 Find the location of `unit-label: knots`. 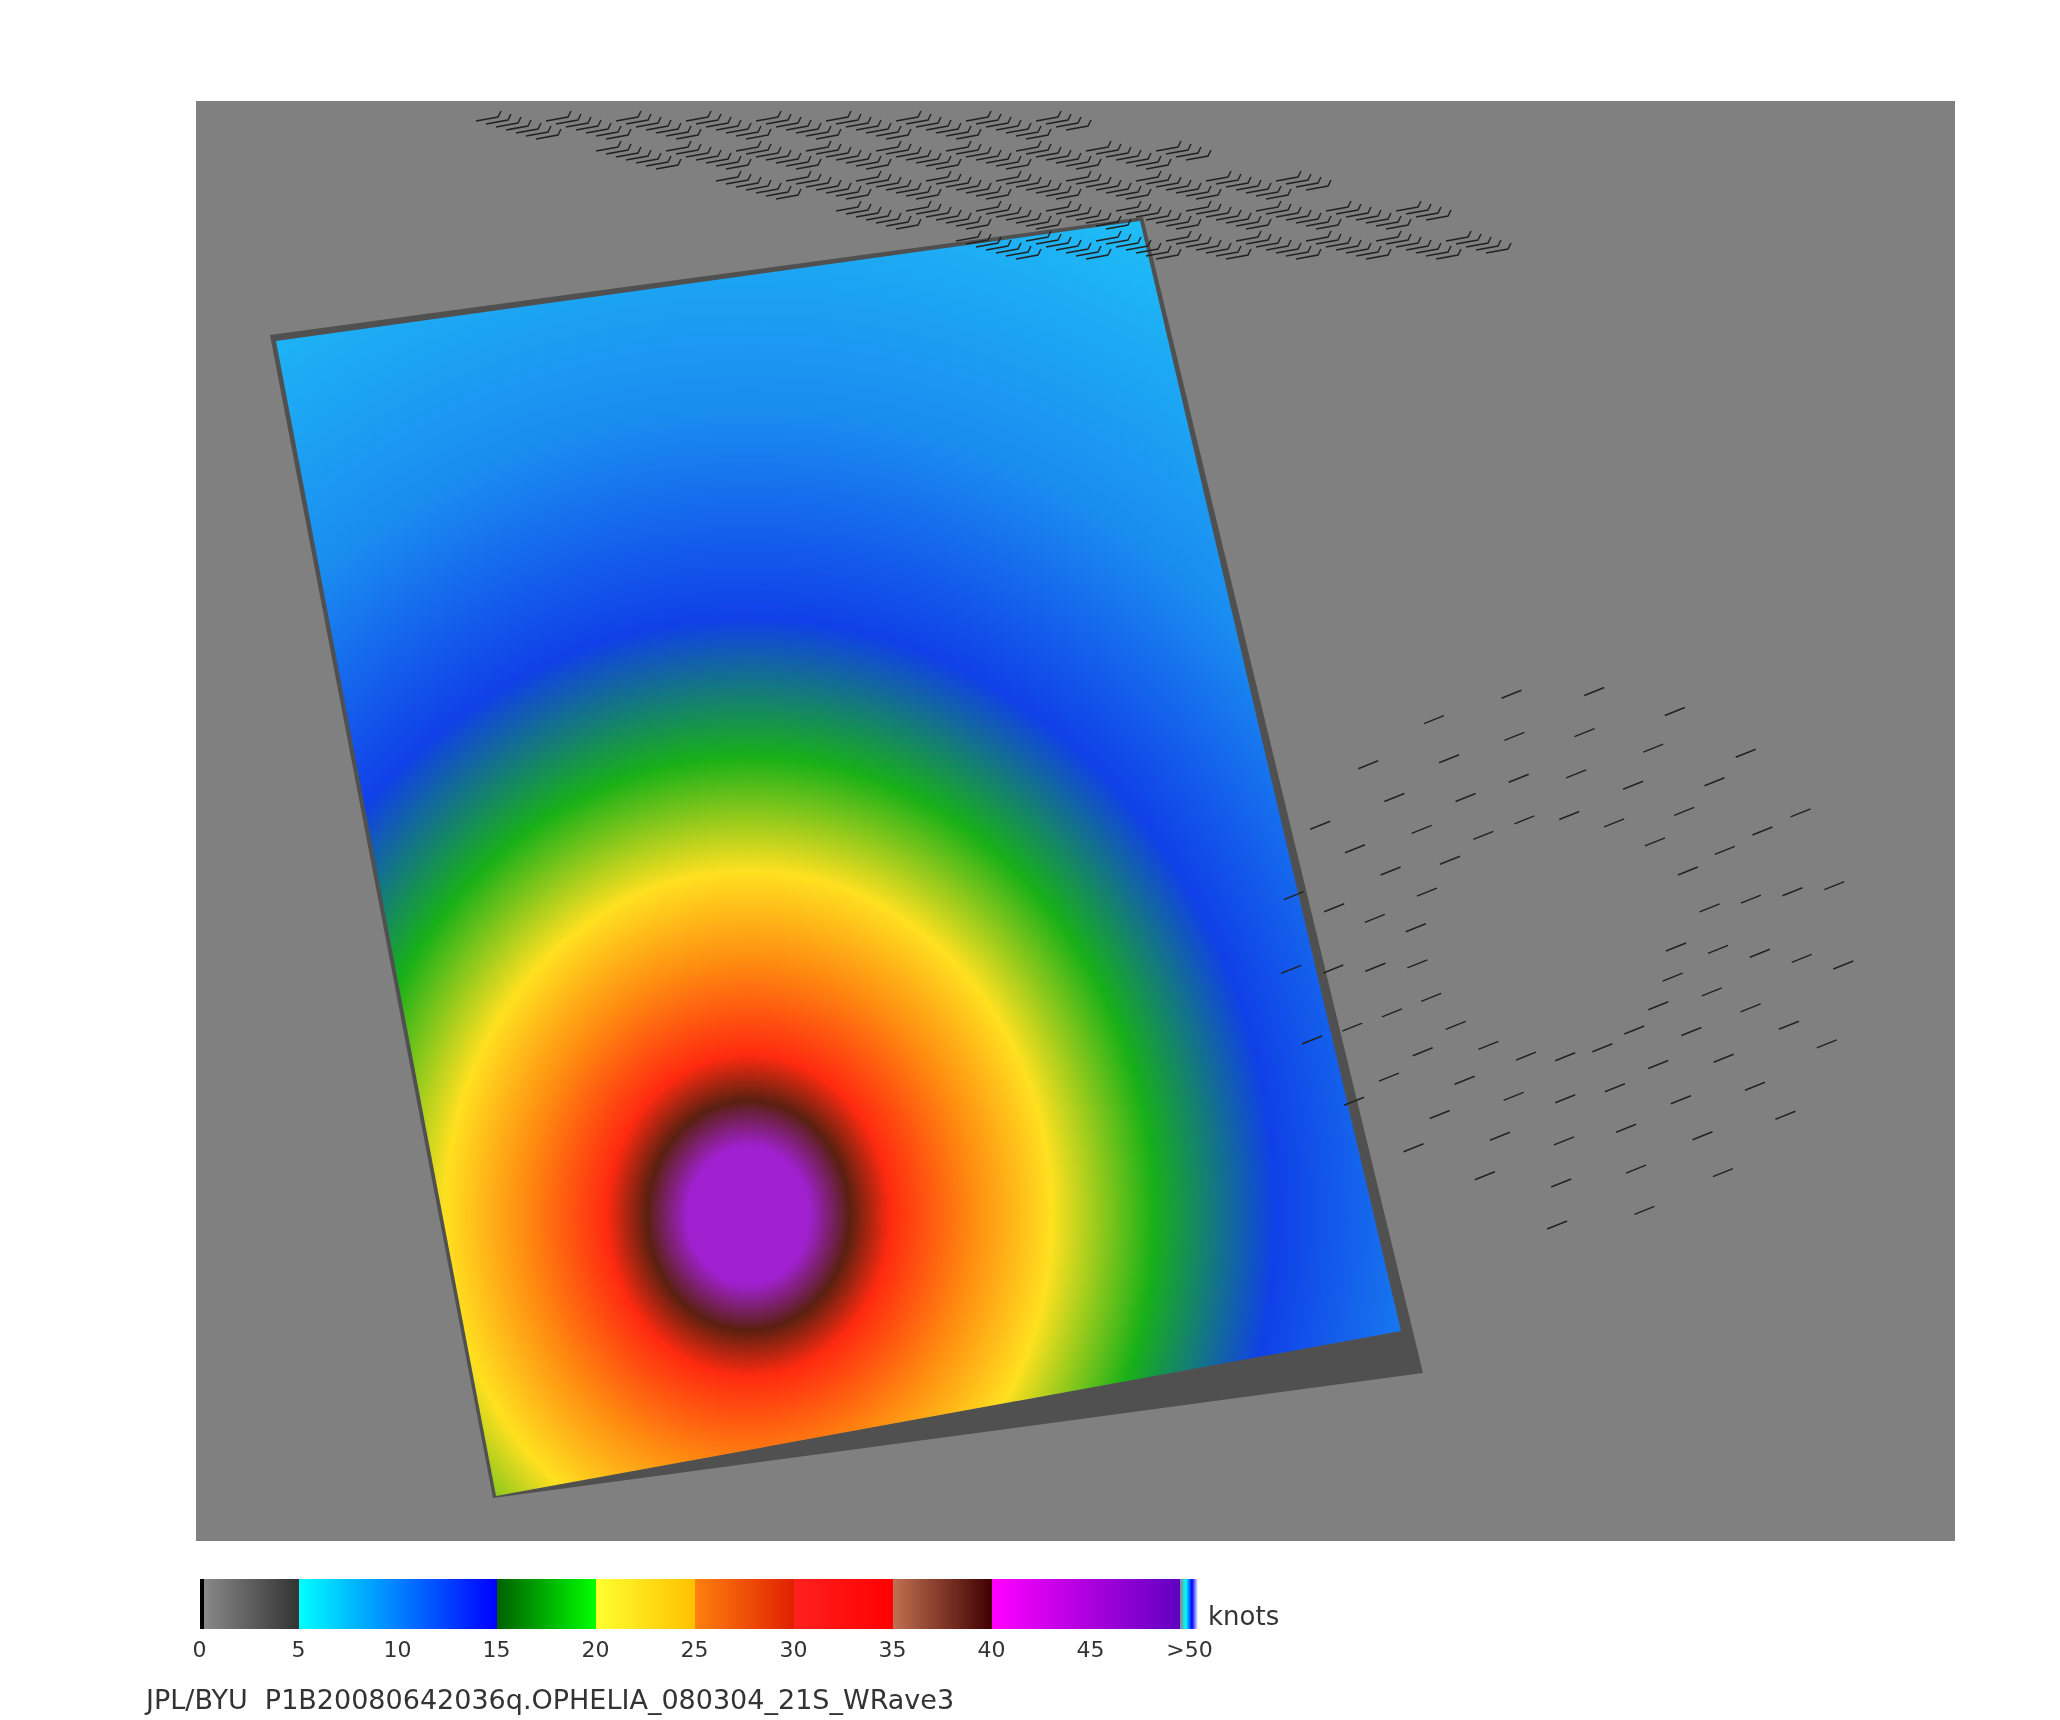

unit-label: knots is located at coordinates (1244, 1616).